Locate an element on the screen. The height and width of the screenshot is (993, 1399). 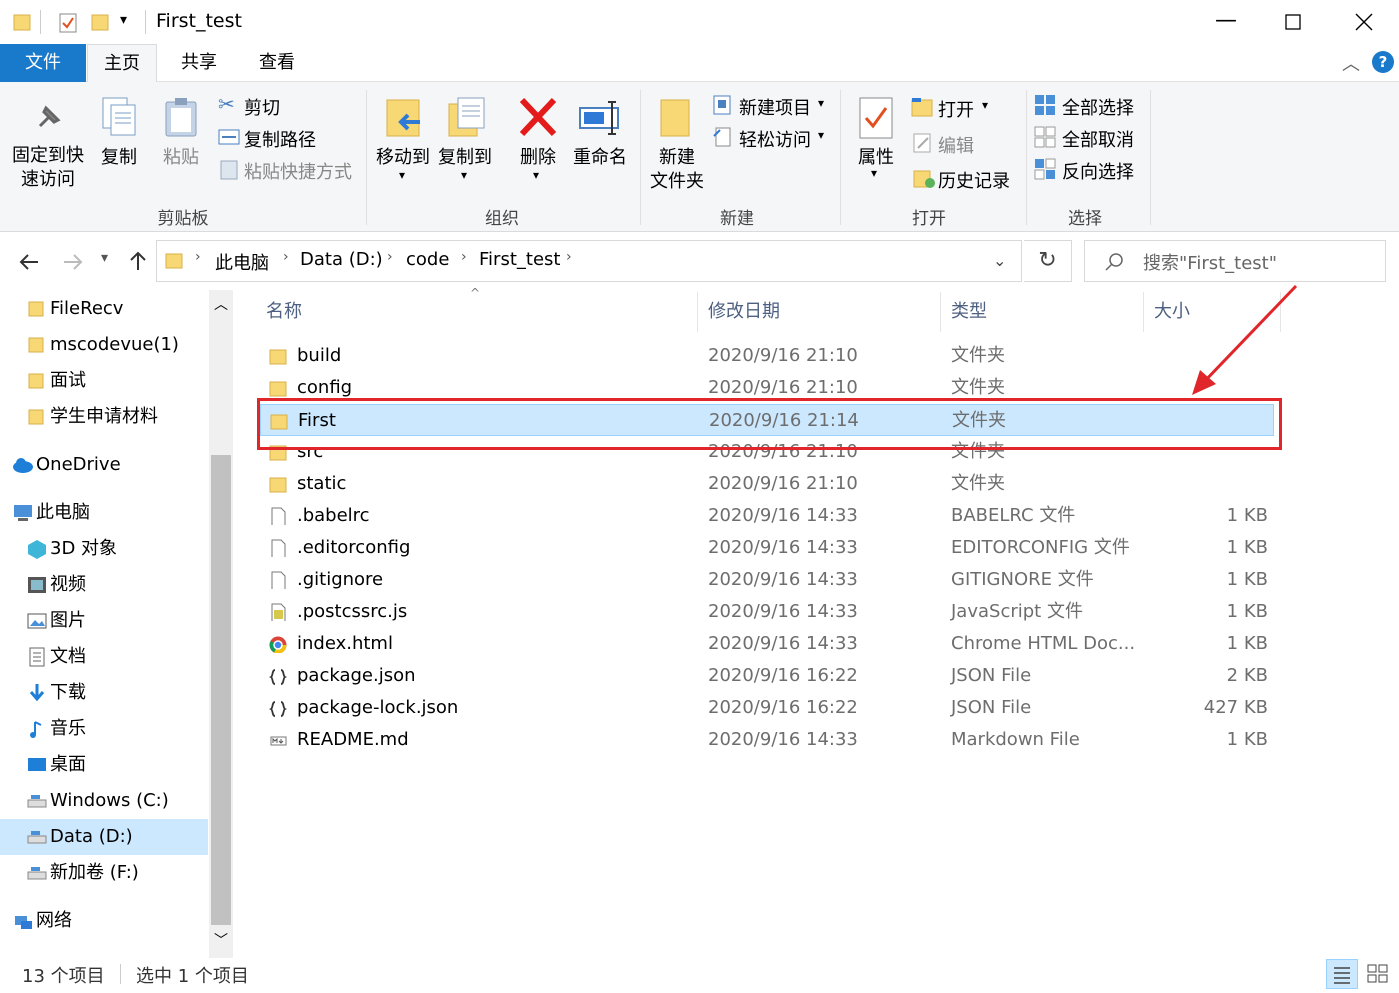
maximize-button is located at coordinates (1293, 22).